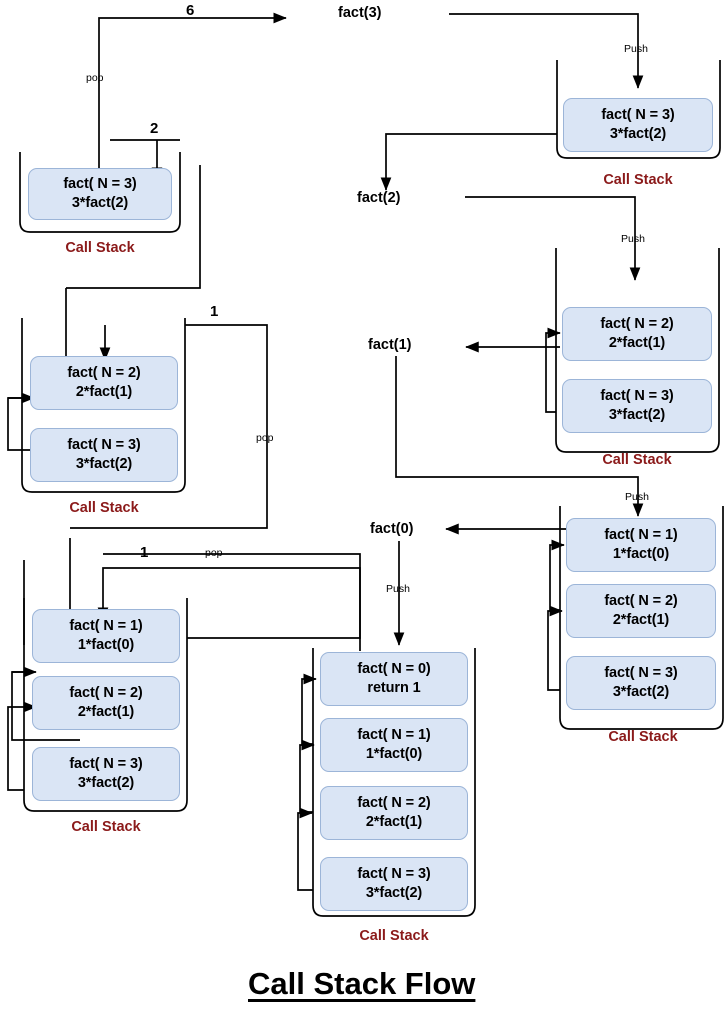  What do you see at coordinates (546, 51) in the screenshot?
I see `edge-fact3-push` at bounding box center [546, 51].